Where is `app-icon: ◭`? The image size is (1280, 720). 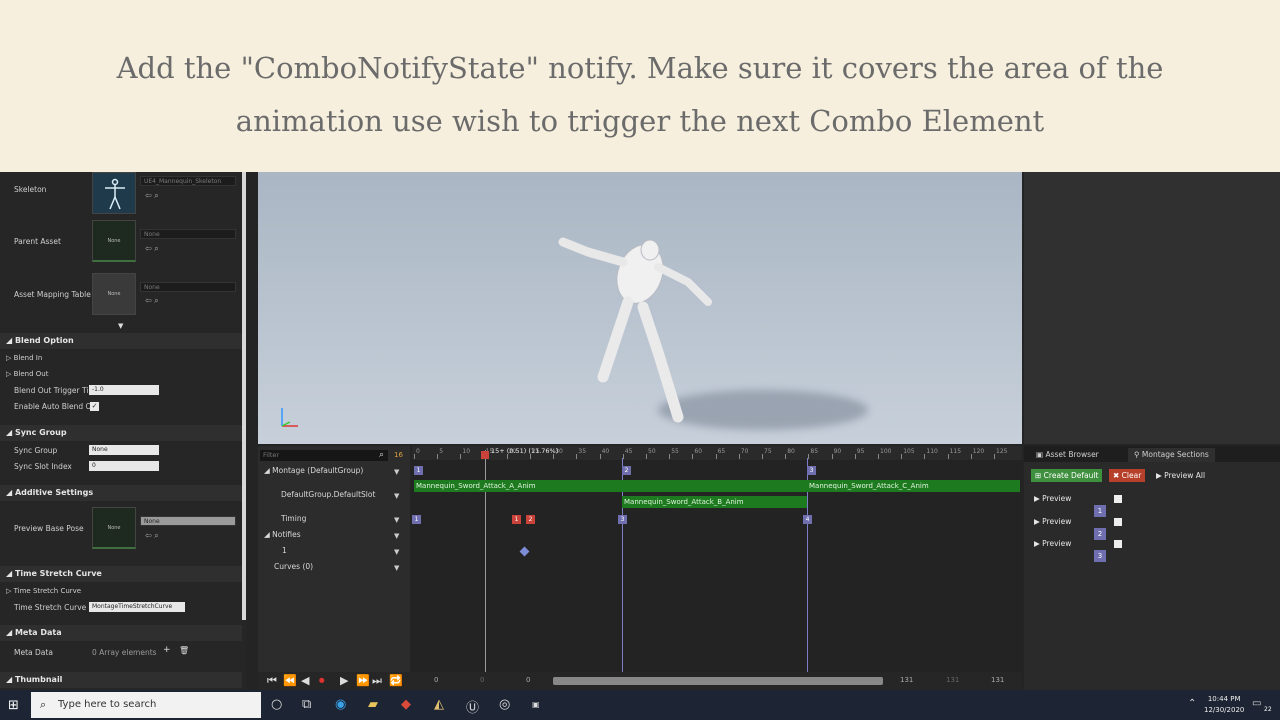 app-icon: ◭ is located at coordinates (439, 704).